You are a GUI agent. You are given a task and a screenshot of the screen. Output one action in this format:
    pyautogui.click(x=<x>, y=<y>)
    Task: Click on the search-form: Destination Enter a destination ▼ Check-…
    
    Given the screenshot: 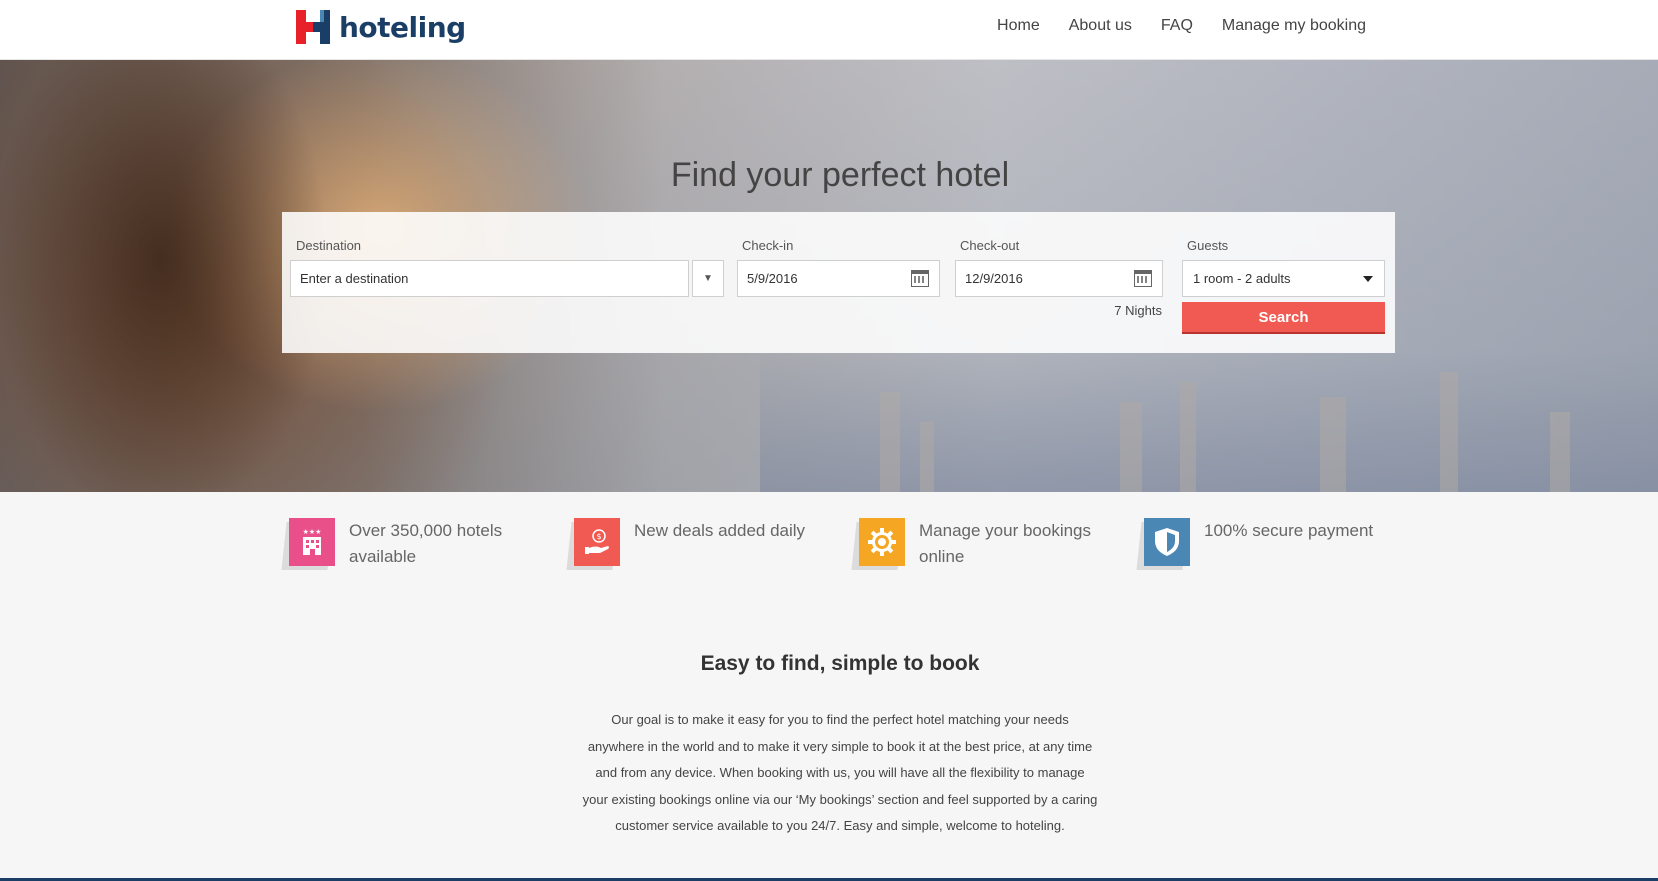 What is the action you would take?
    pyautogui.click(x=838, y=282)
    